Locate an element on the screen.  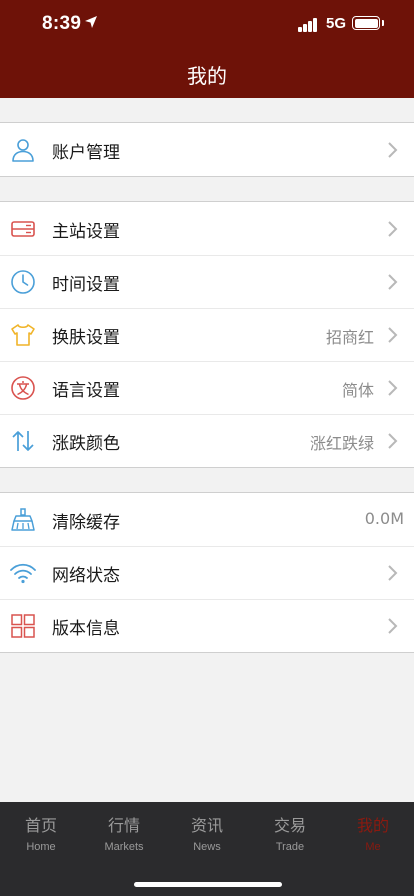
settings-row-language: 语言设置 简体 is located at coordinates (207, 387).